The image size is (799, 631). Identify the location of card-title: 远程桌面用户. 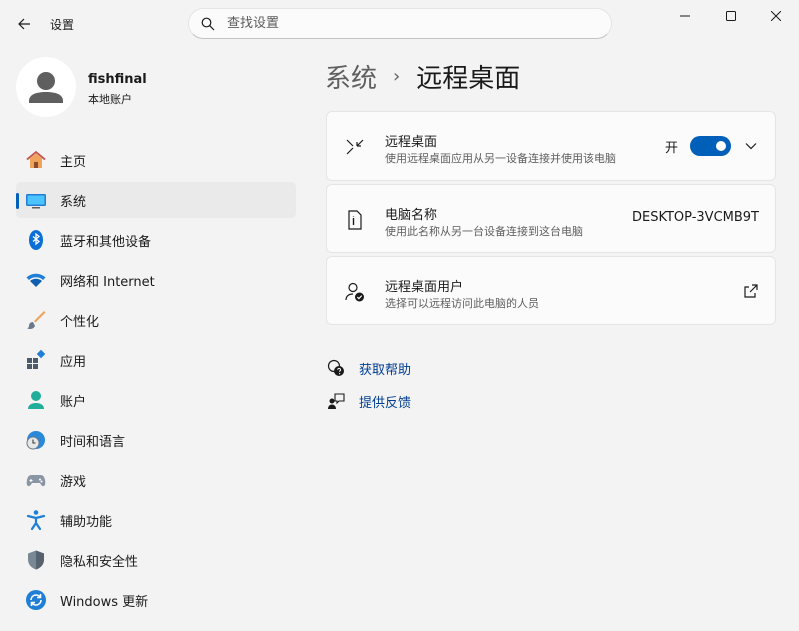
(424, 287).